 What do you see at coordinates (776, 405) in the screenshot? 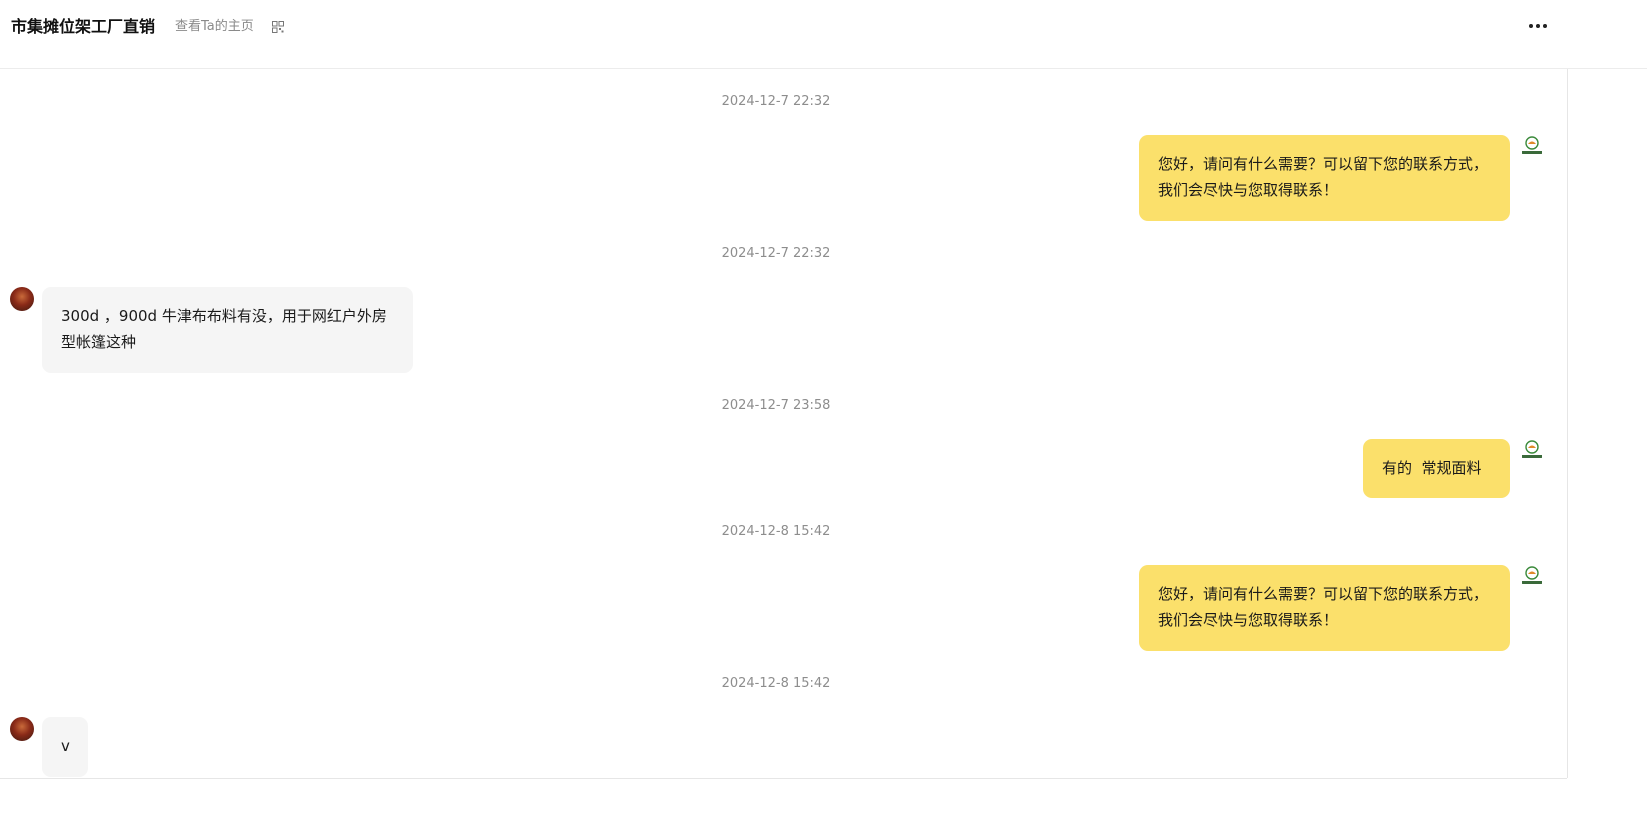
I see `message-timestamp: 2024-12-7 23:58` at bounding box center [776, 405].